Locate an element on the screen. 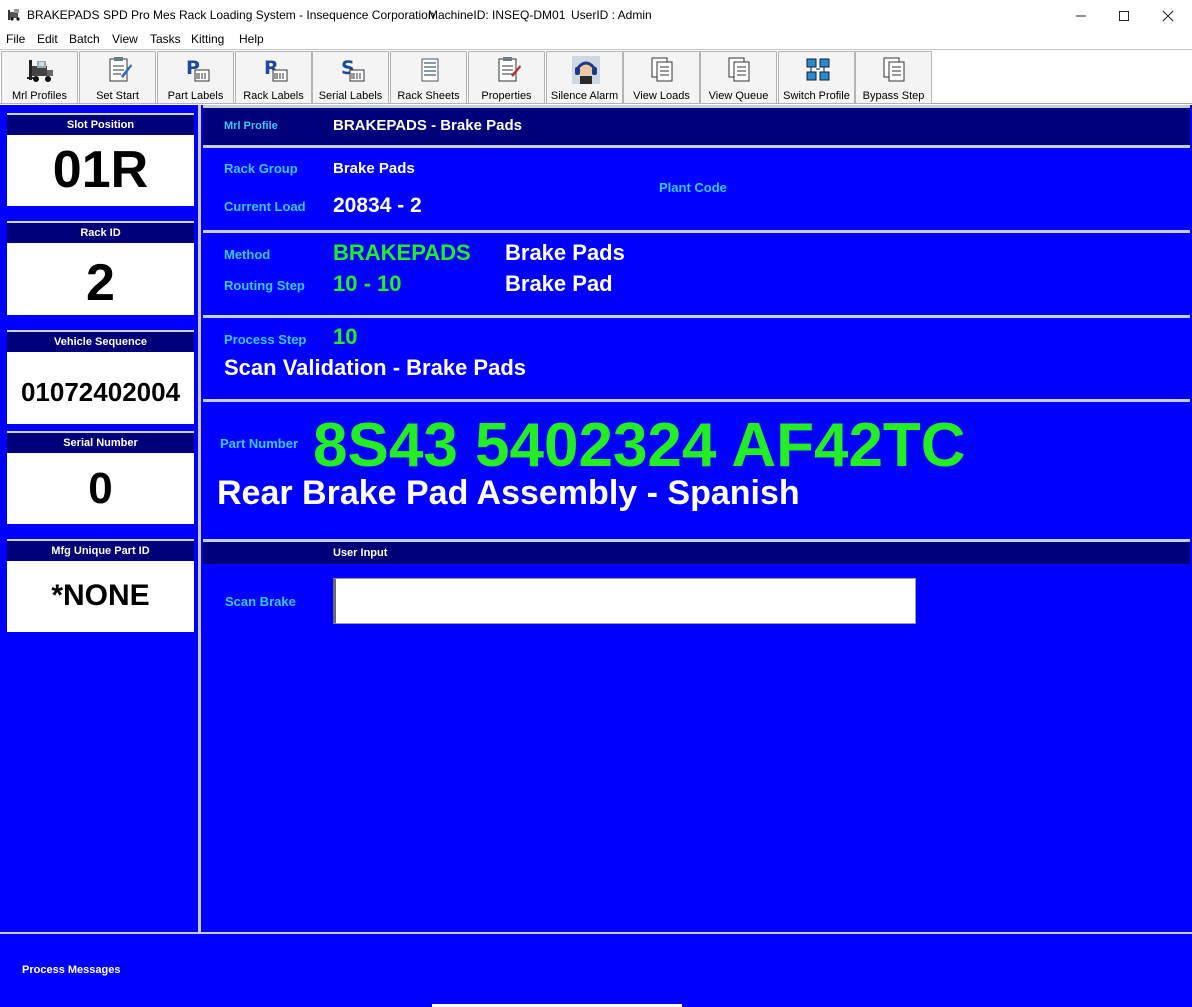 Image resolution: width=1192 pixels, height=1007 pixels. rack-id-value: 2 is located at coordinates (100, 279).